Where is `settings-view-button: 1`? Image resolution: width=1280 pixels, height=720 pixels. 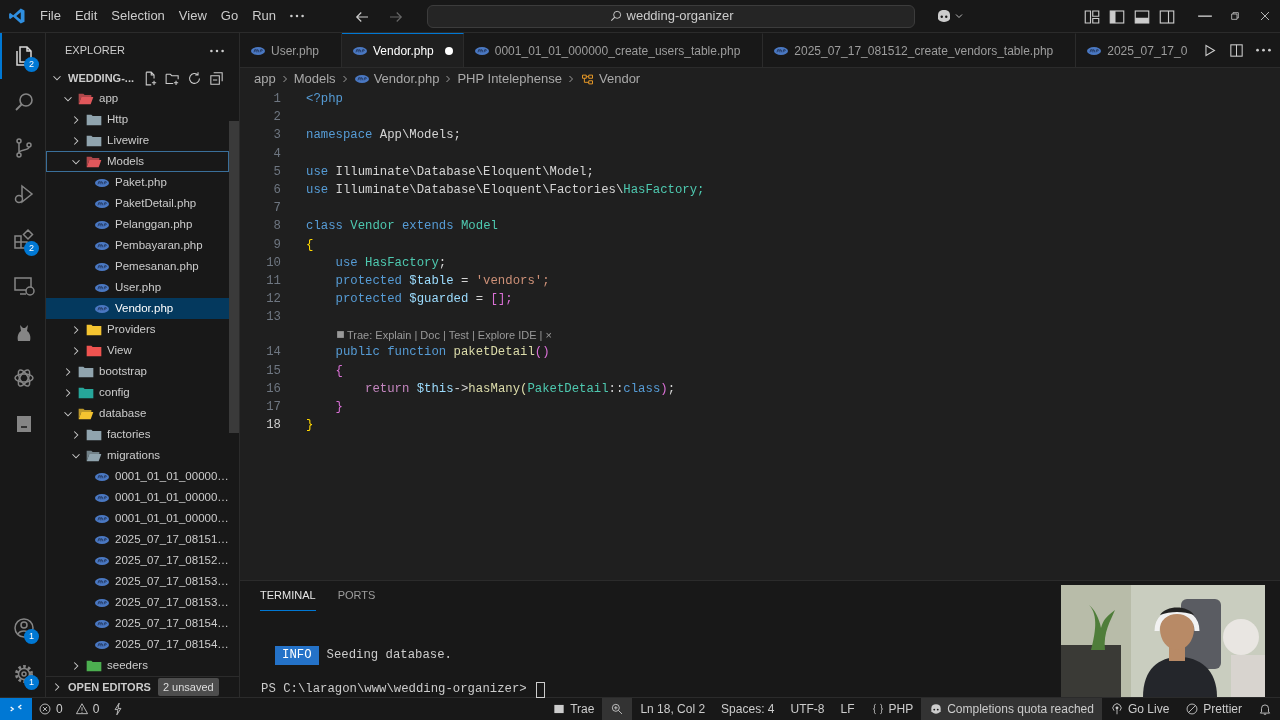
settings-view-button: 1 is located at coordinates (23, 674).